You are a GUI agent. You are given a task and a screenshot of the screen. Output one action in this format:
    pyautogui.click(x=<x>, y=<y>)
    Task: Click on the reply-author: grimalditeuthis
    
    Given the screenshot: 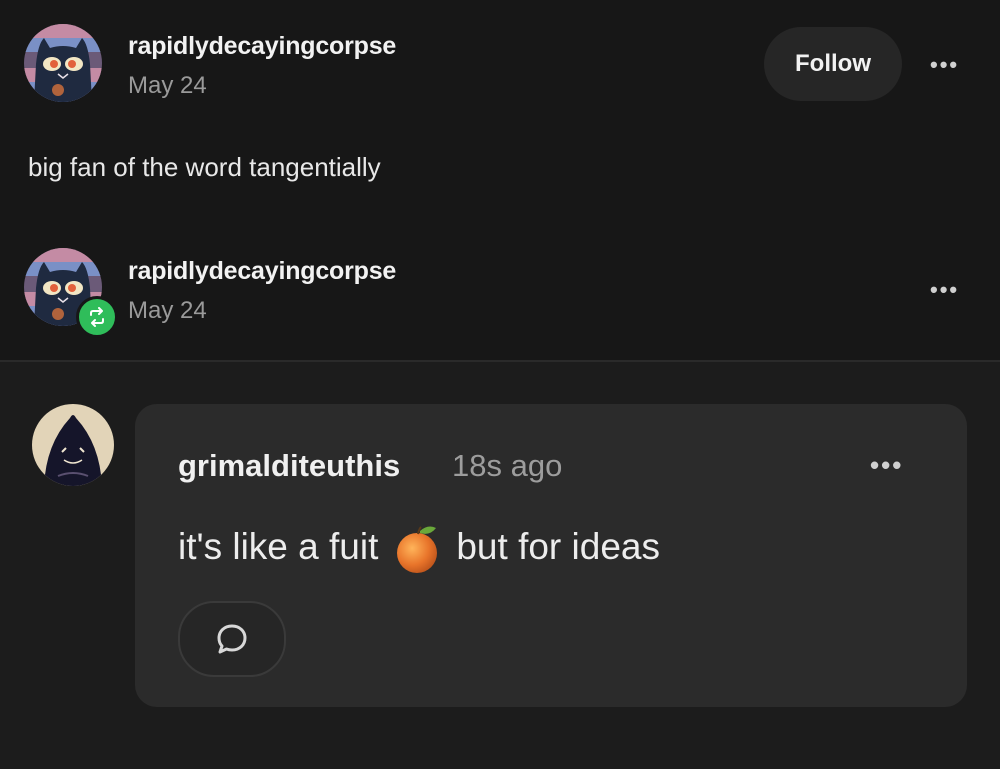 What is the action you would take?
    pyautogui.click(x=289, y=466)
    